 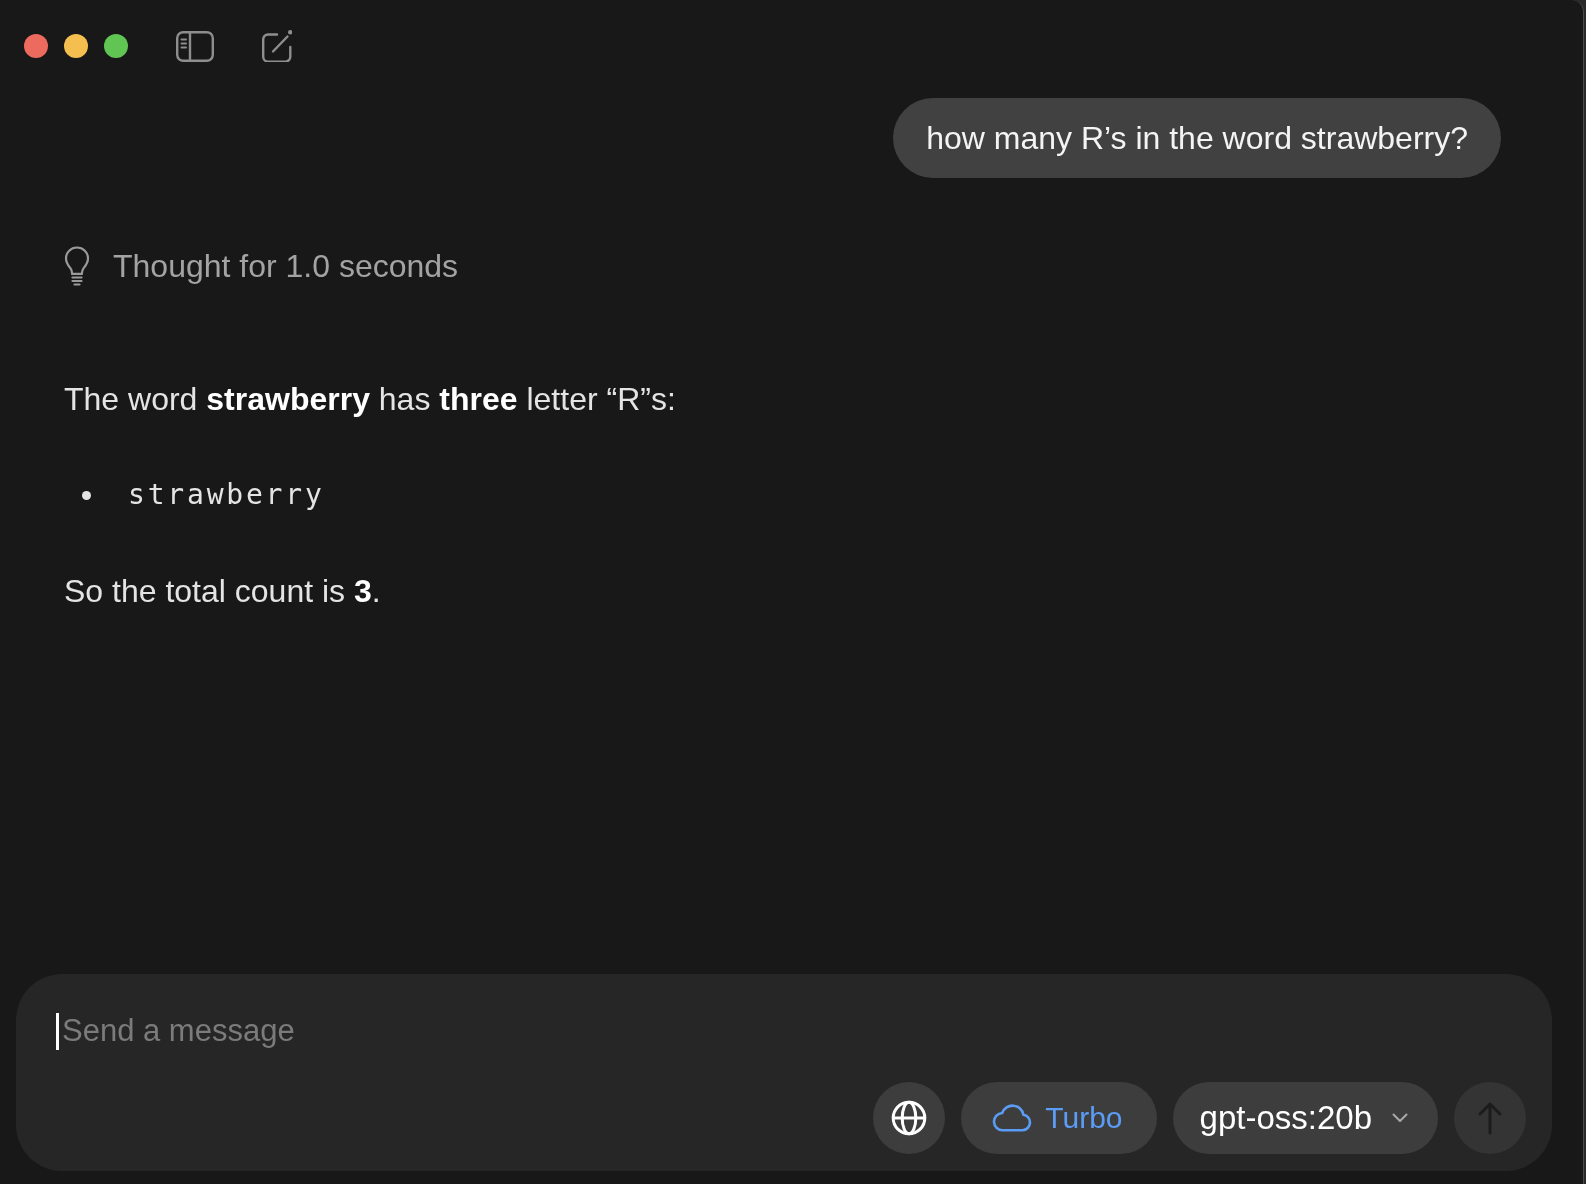 What do you see at coordinates (276, 45) in the screenshot?
I see `compose-icon` at bounding box center [276, 45].